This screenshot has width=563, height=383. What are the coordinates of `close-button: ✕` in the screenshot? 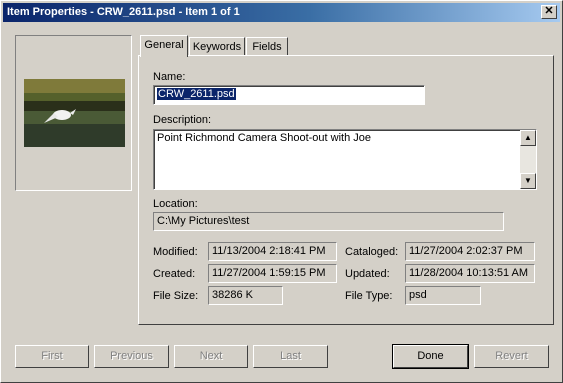 It's located at (549, 12).